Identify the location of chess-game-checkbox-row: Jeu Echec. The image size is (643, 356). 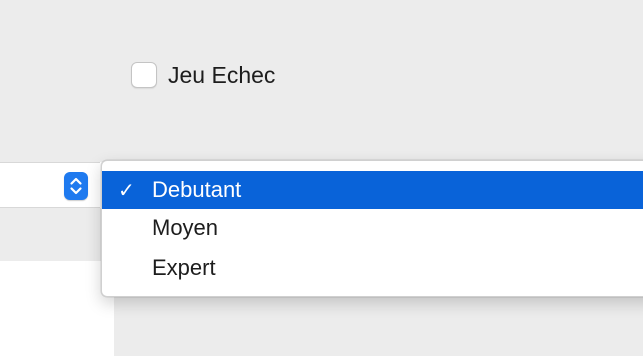
(203, 75).